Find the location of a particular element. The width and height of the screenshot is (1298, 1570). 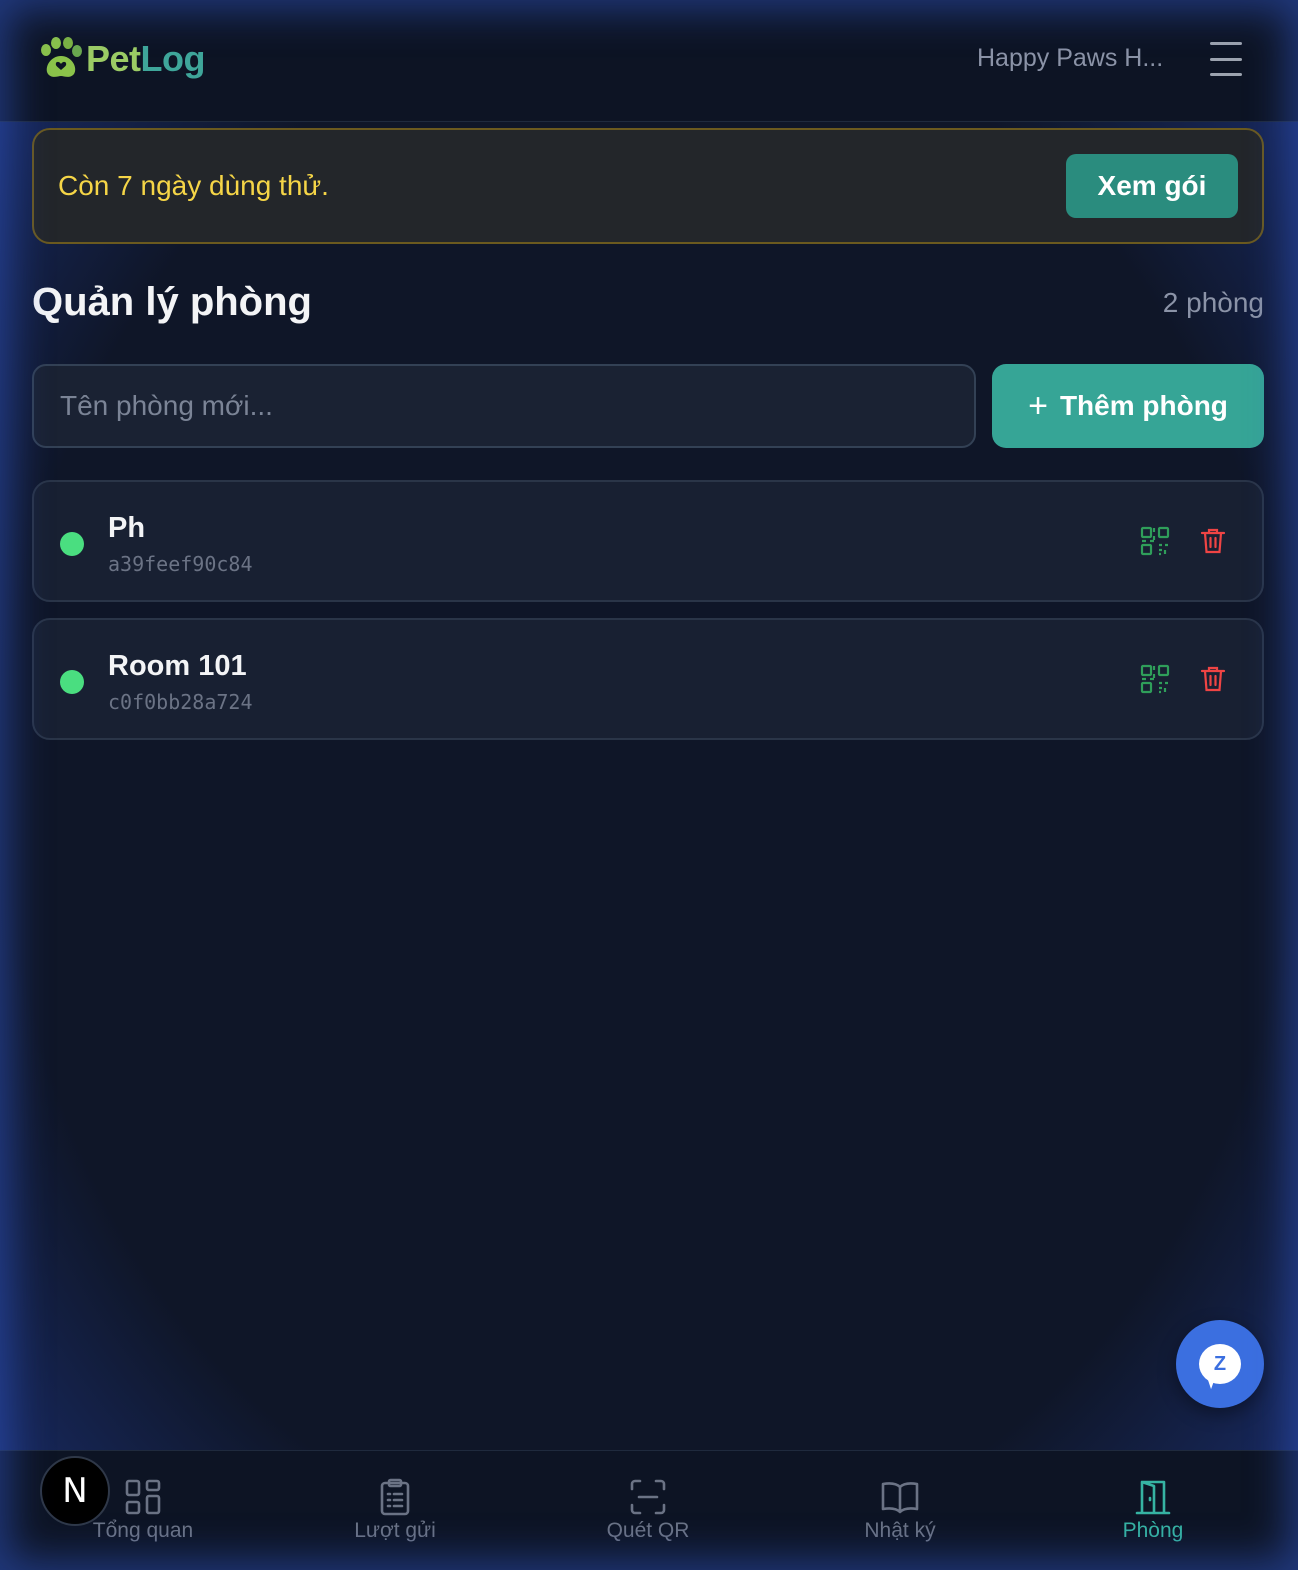

logo-text-log: Log is located at coordinates (173, 58).